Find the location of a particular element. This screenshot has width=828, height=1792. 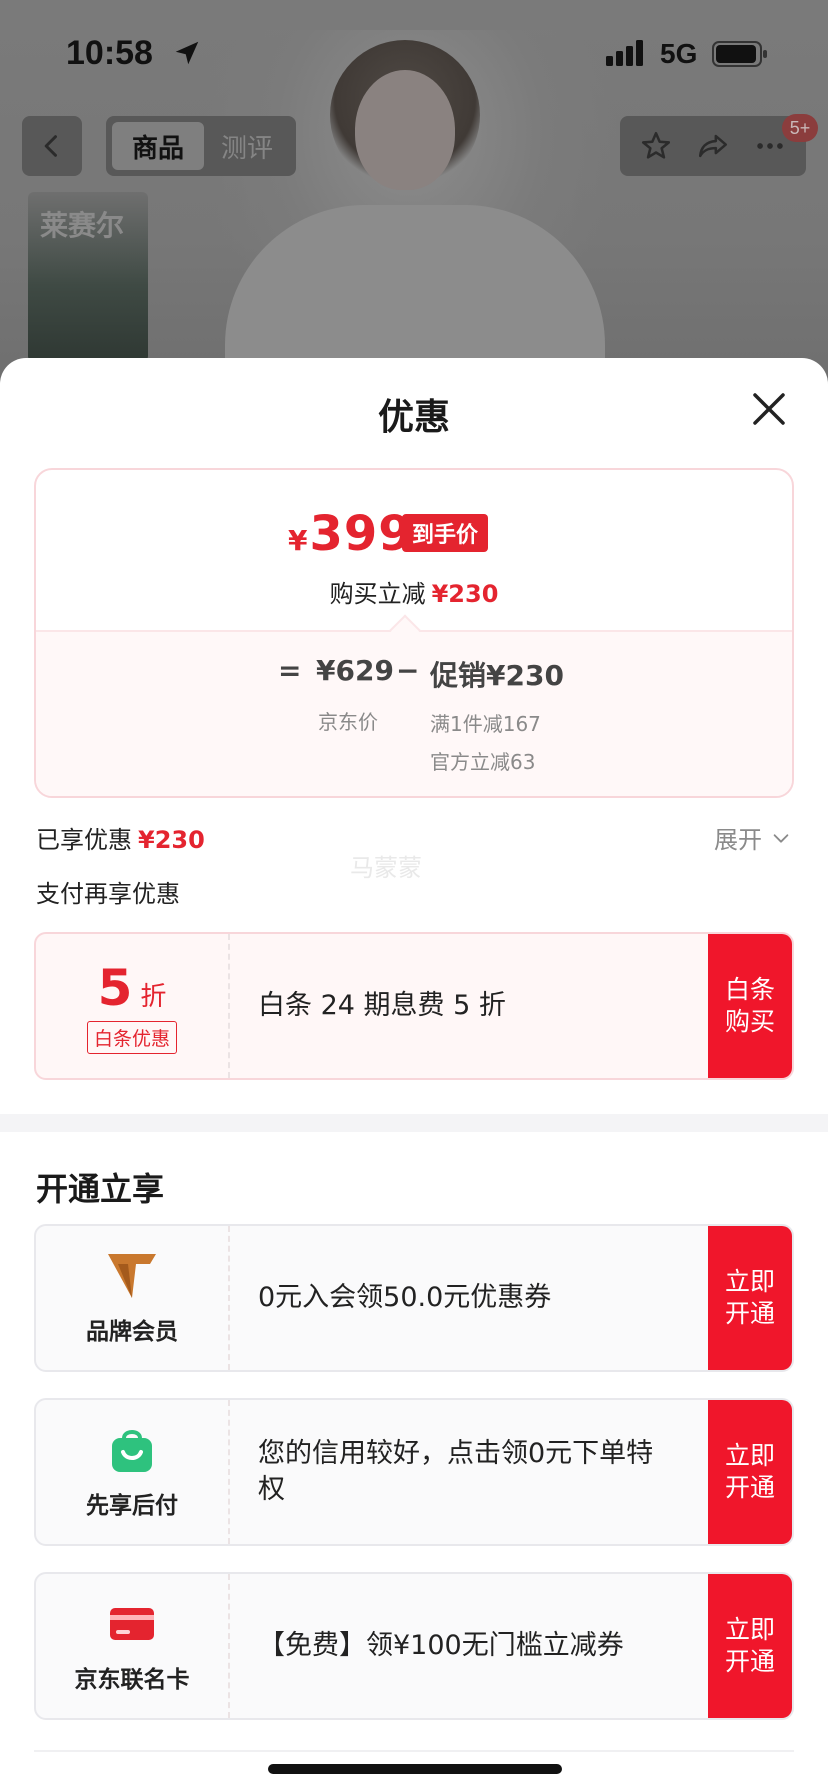

co-branded-card-offer-card: 京东联名卡 【免费】领¥100无门槛立减券 立即开通 is located at coordinates (414, 1646).